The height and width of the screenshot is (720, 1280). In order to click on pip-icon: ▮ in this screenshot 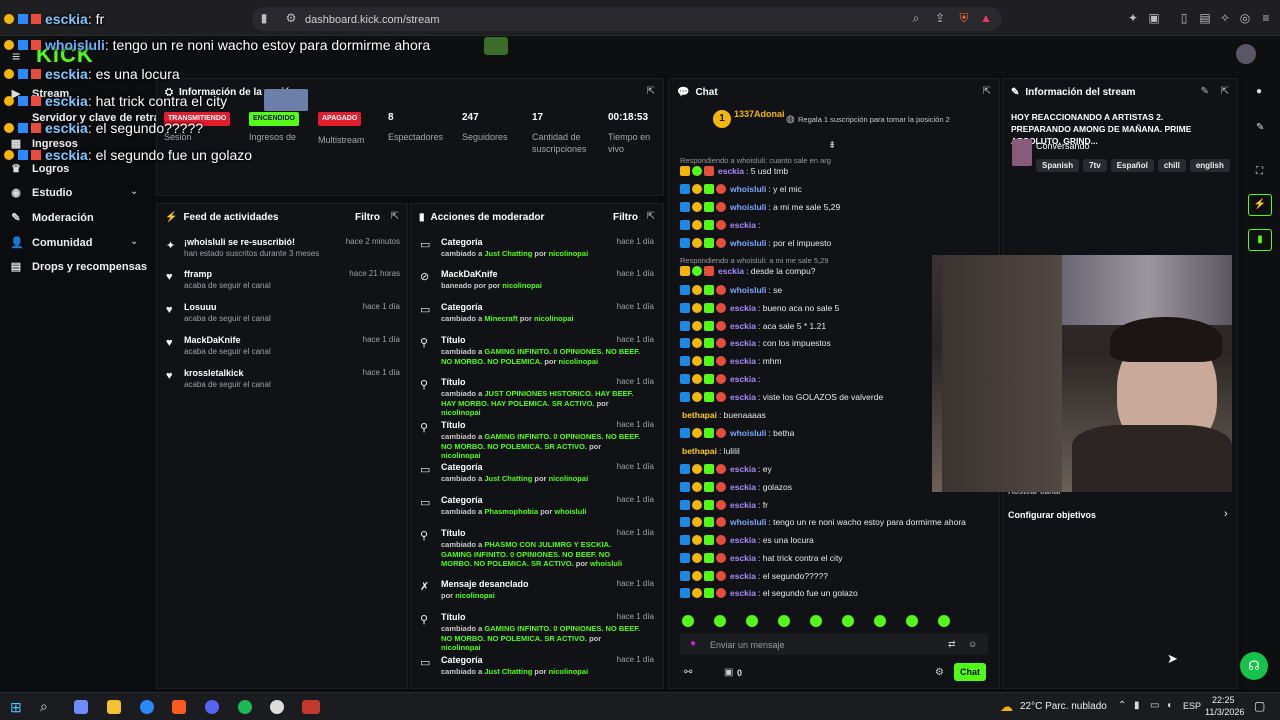, I will do `click(1260, 240)`.